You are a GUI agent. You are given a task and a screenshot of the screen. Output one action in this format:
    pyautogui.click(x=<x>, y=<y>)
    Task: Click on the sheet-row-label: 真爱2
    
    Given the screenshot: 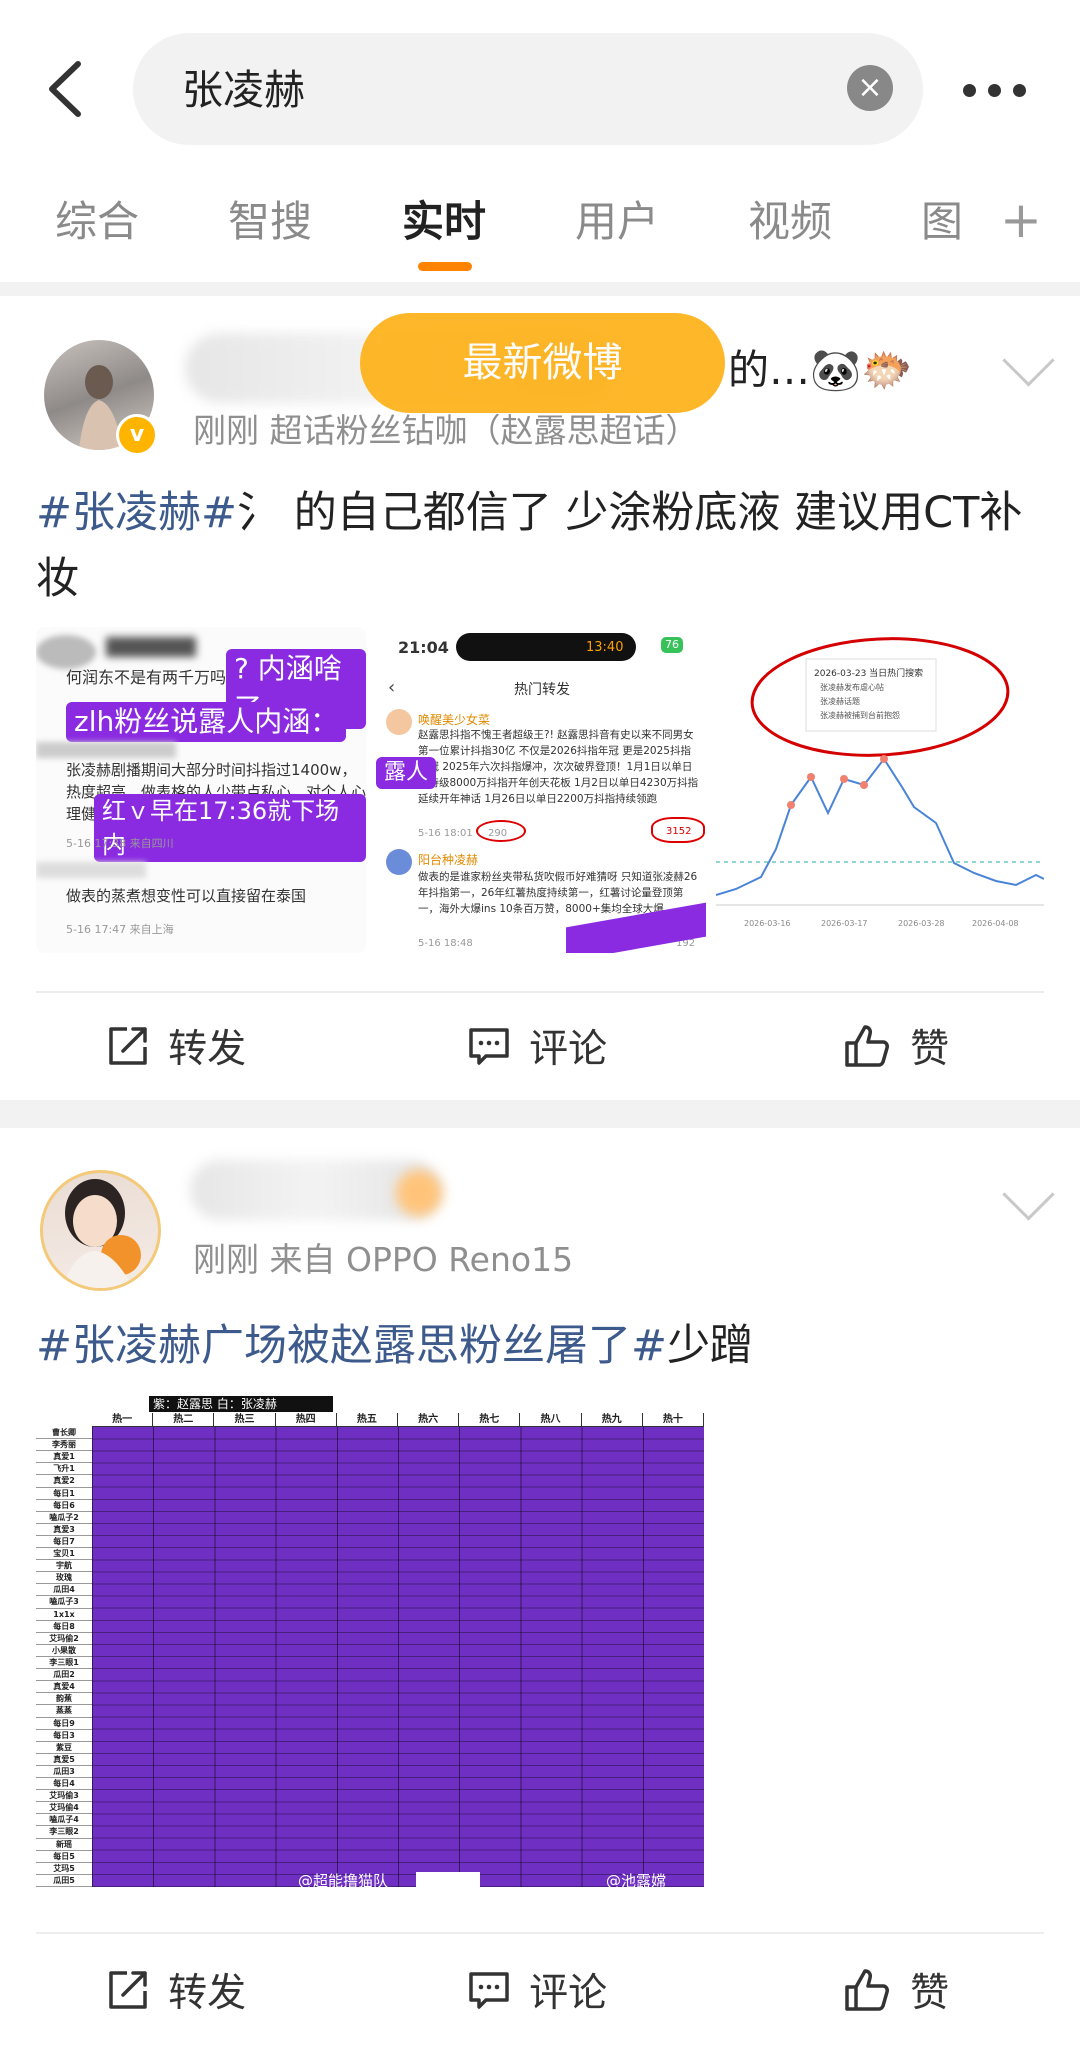 What is the action you would take?
    pyautogui.click(x=64, y=1481)
    